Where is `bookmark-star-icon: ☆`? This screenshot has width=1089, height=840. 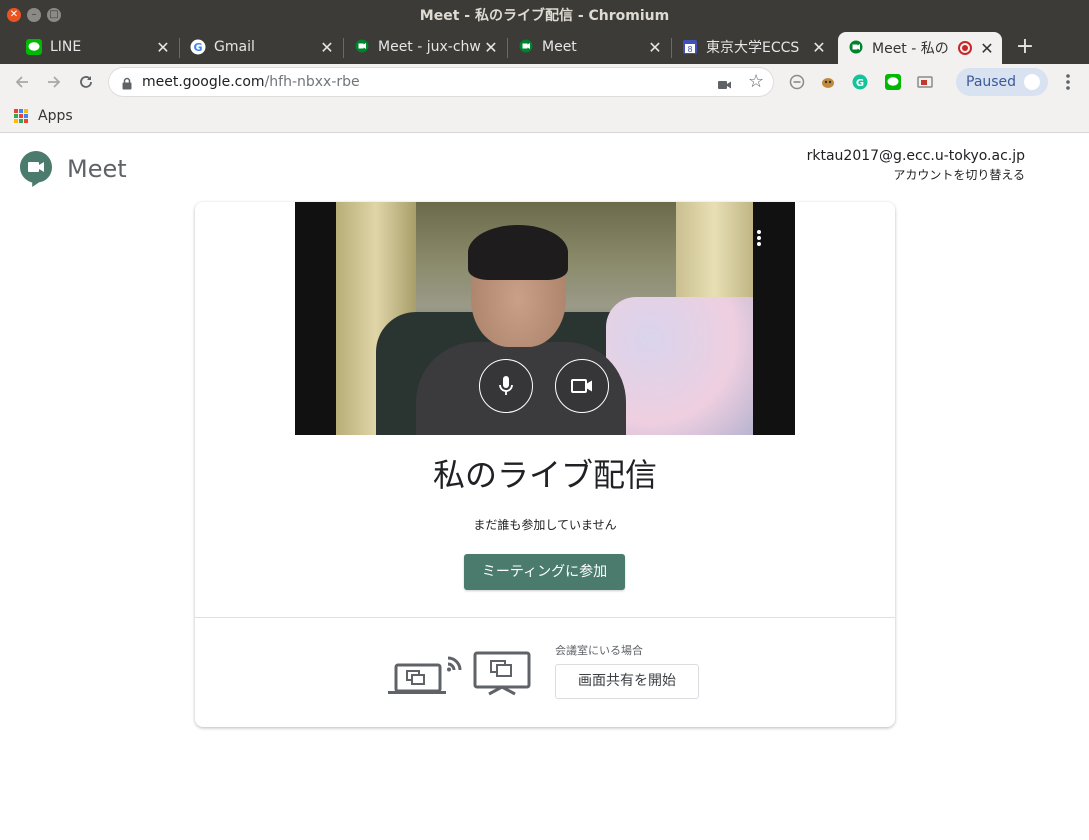 bookmark-star-icon: ☆ is located at coordinates (756, 81).